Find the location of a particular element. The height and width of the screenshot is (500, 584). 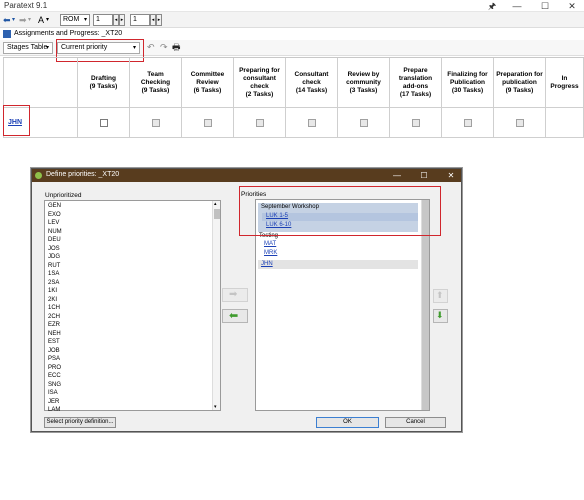

back-arrow-icon: ⬅ is located at coordinates (7, 20).